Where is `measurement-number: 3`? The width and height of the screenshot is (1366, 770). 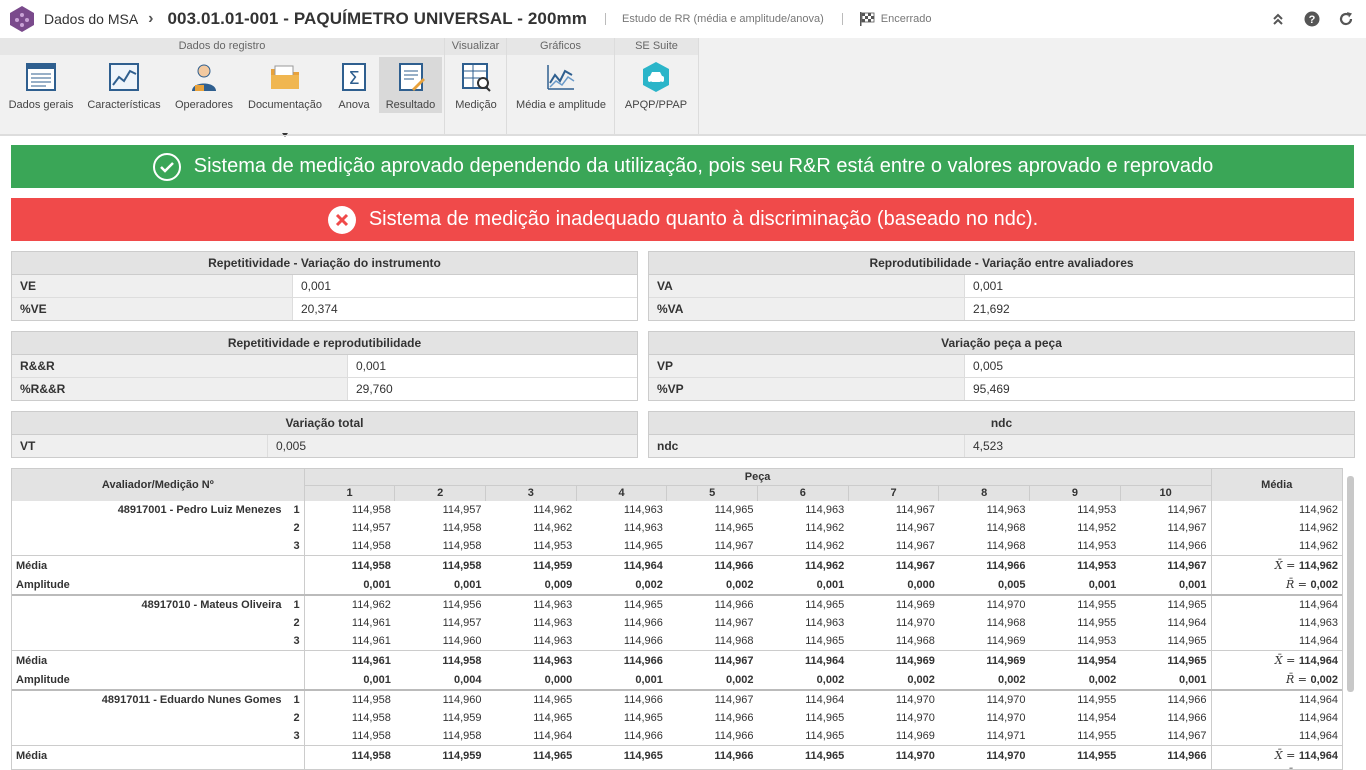 measurement-number: 3 is located at coordinates (296, 546).